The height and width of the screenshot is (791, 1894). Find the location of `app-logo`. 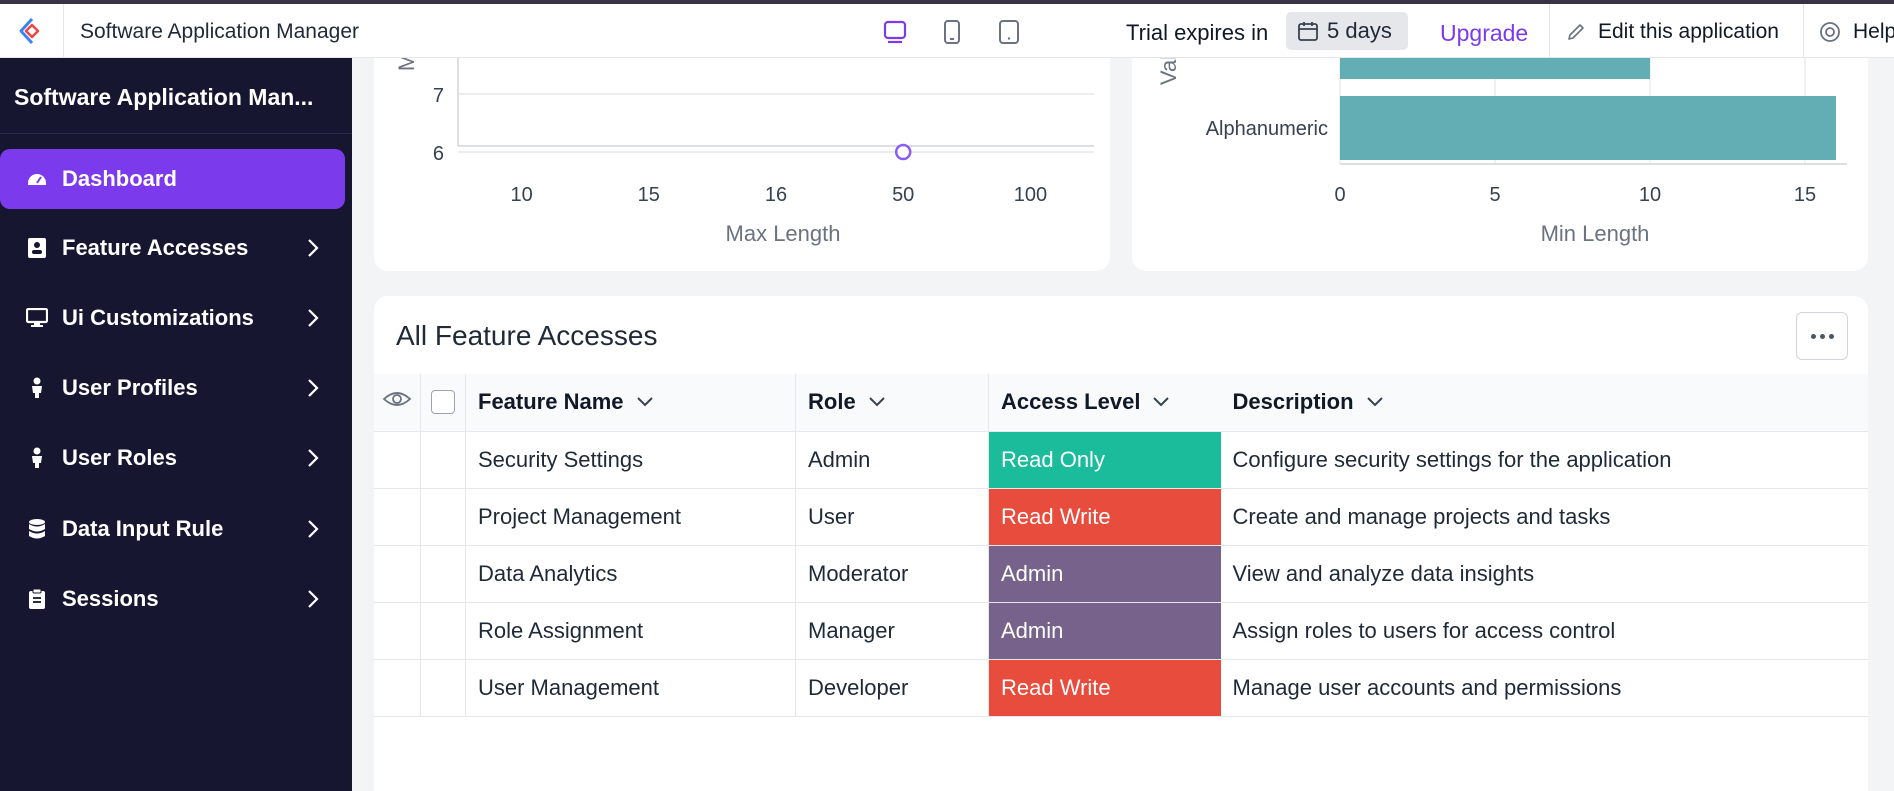

app-logo is located at coordinates (32, 31).